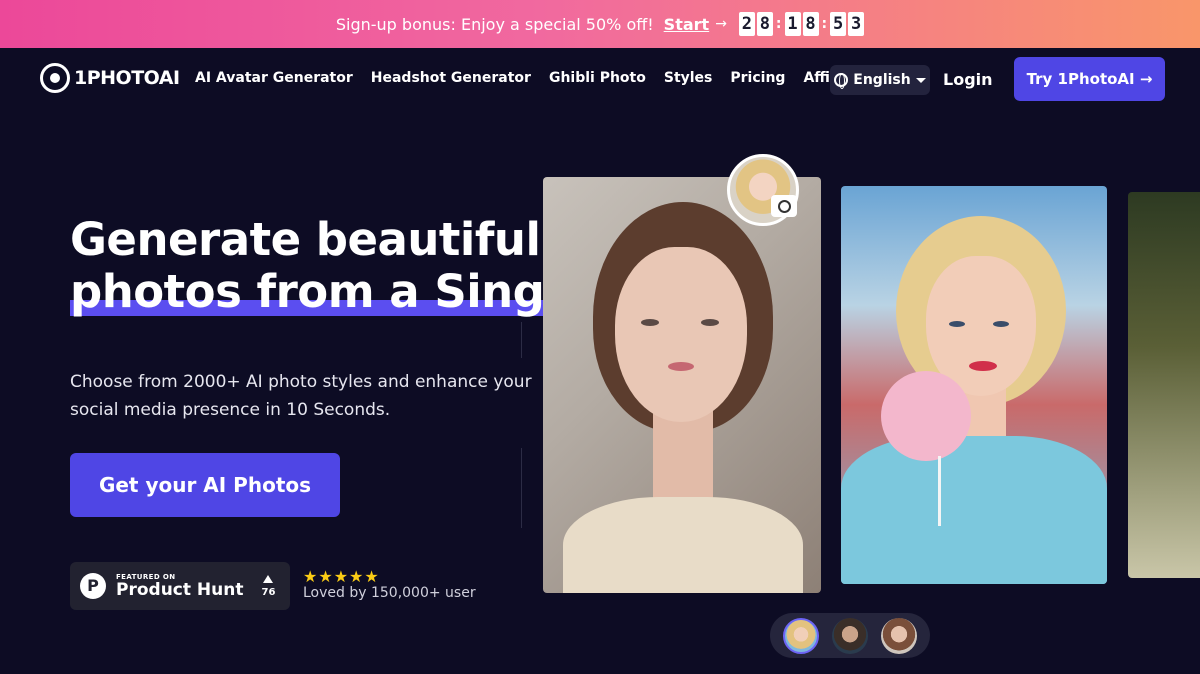 The image size is (1200, 674). Describe the element at coordinates (682, 385) in the screenshot. I see `sample-photo-portrait` at that location.